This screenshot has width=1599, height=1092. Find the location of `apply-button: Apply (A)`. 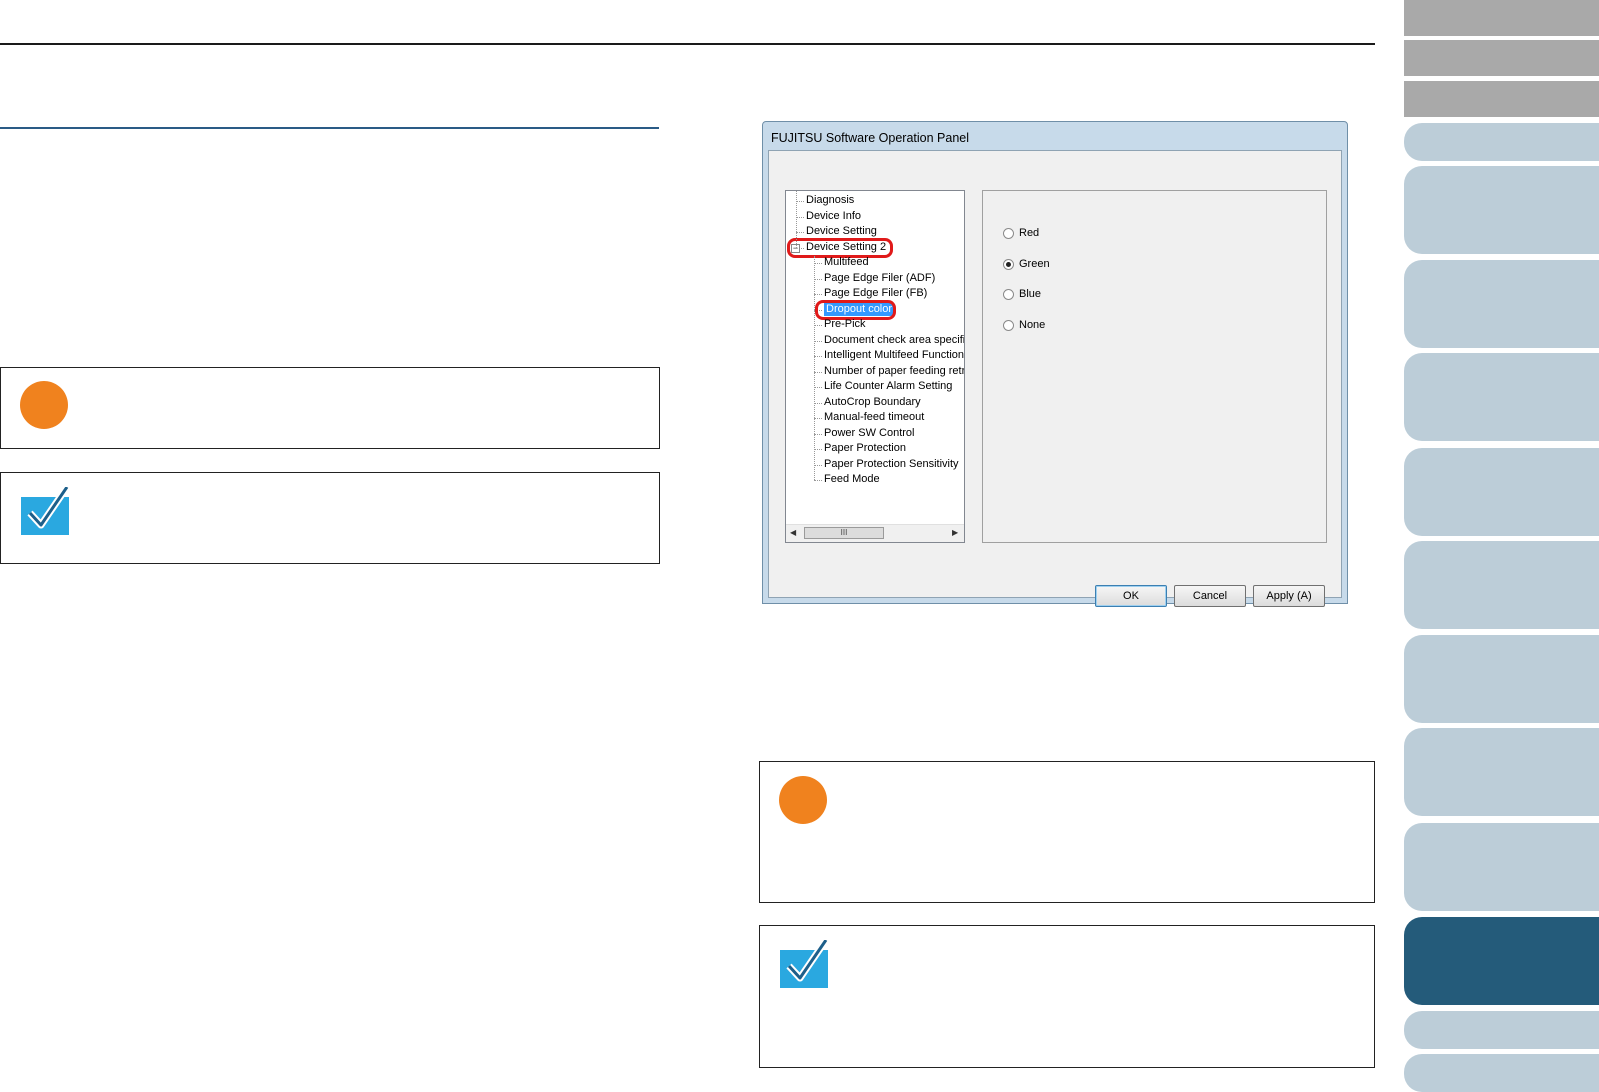

apply-button: Apply (A) is located at coordinates (1289, 596).